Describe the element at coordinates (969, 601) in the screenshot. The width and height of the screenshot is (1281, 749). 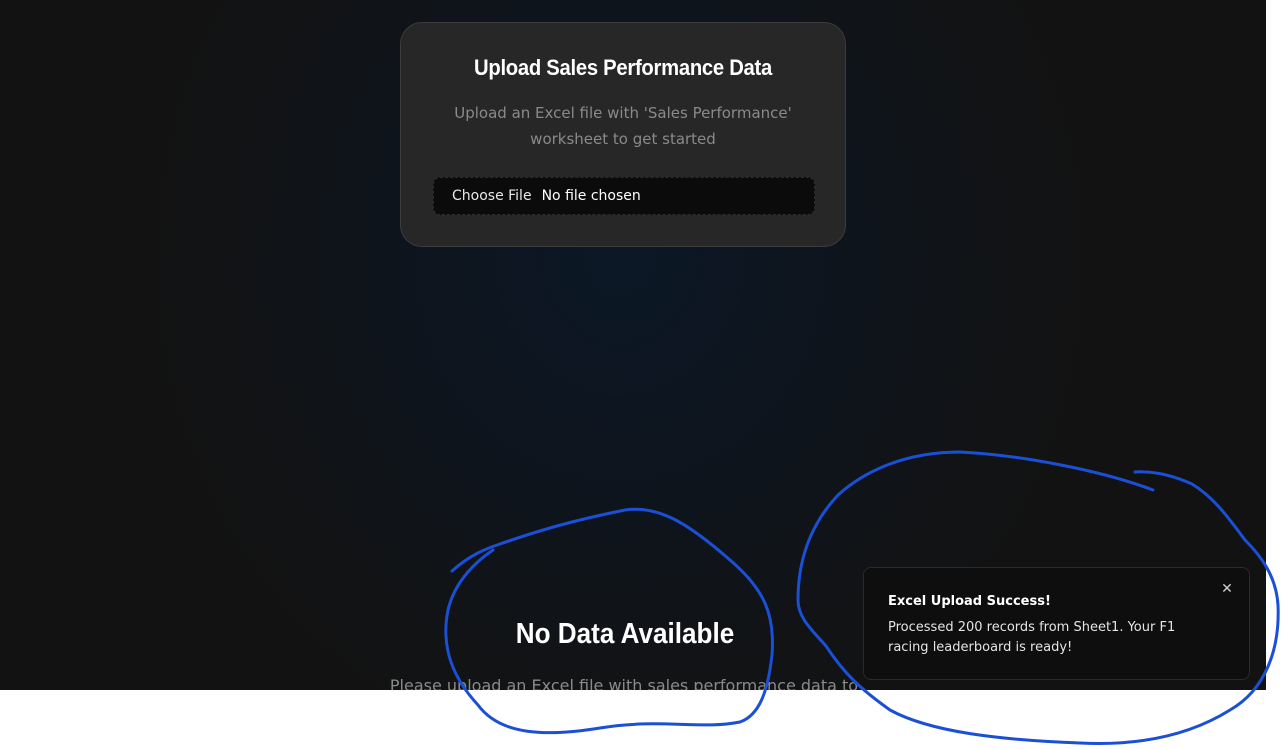
I see `toast-title: Excel Upload Success!` at that location.